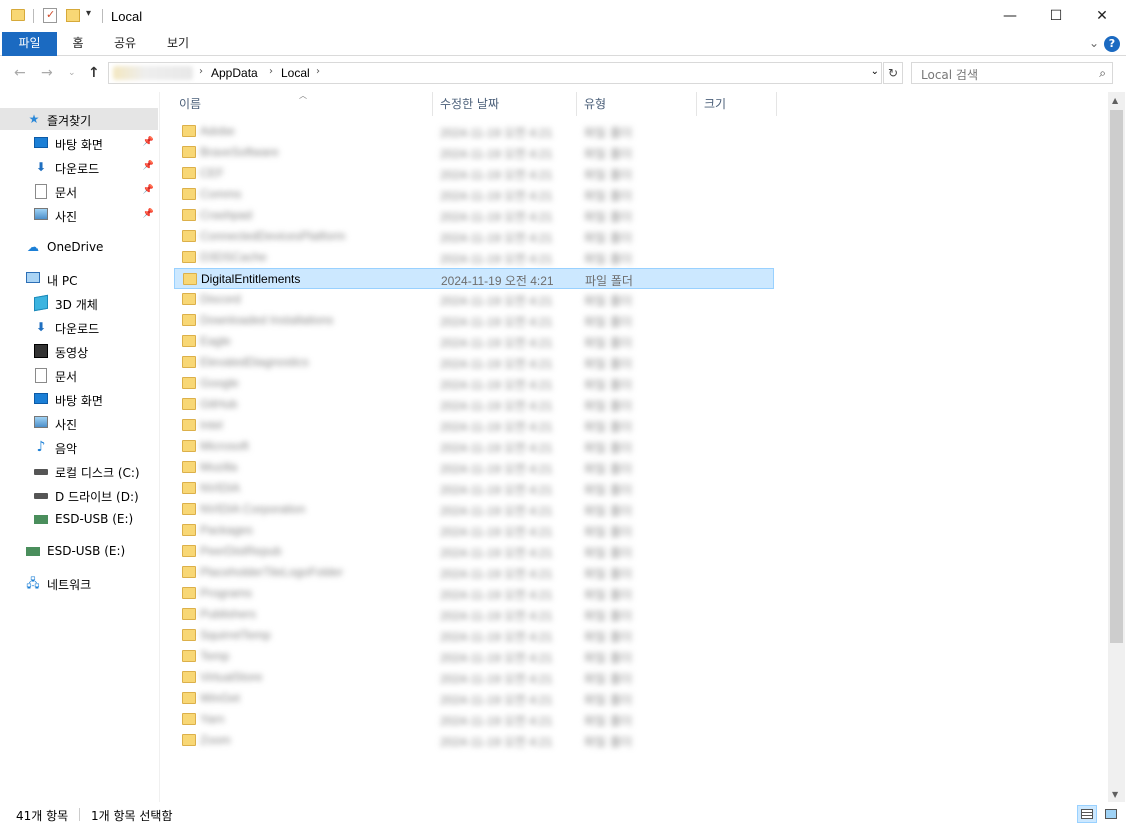  I want to click on file-row: SquirrelTemp 2024-11-19 오전 4:21 파일 폴더, so click(474, 635).